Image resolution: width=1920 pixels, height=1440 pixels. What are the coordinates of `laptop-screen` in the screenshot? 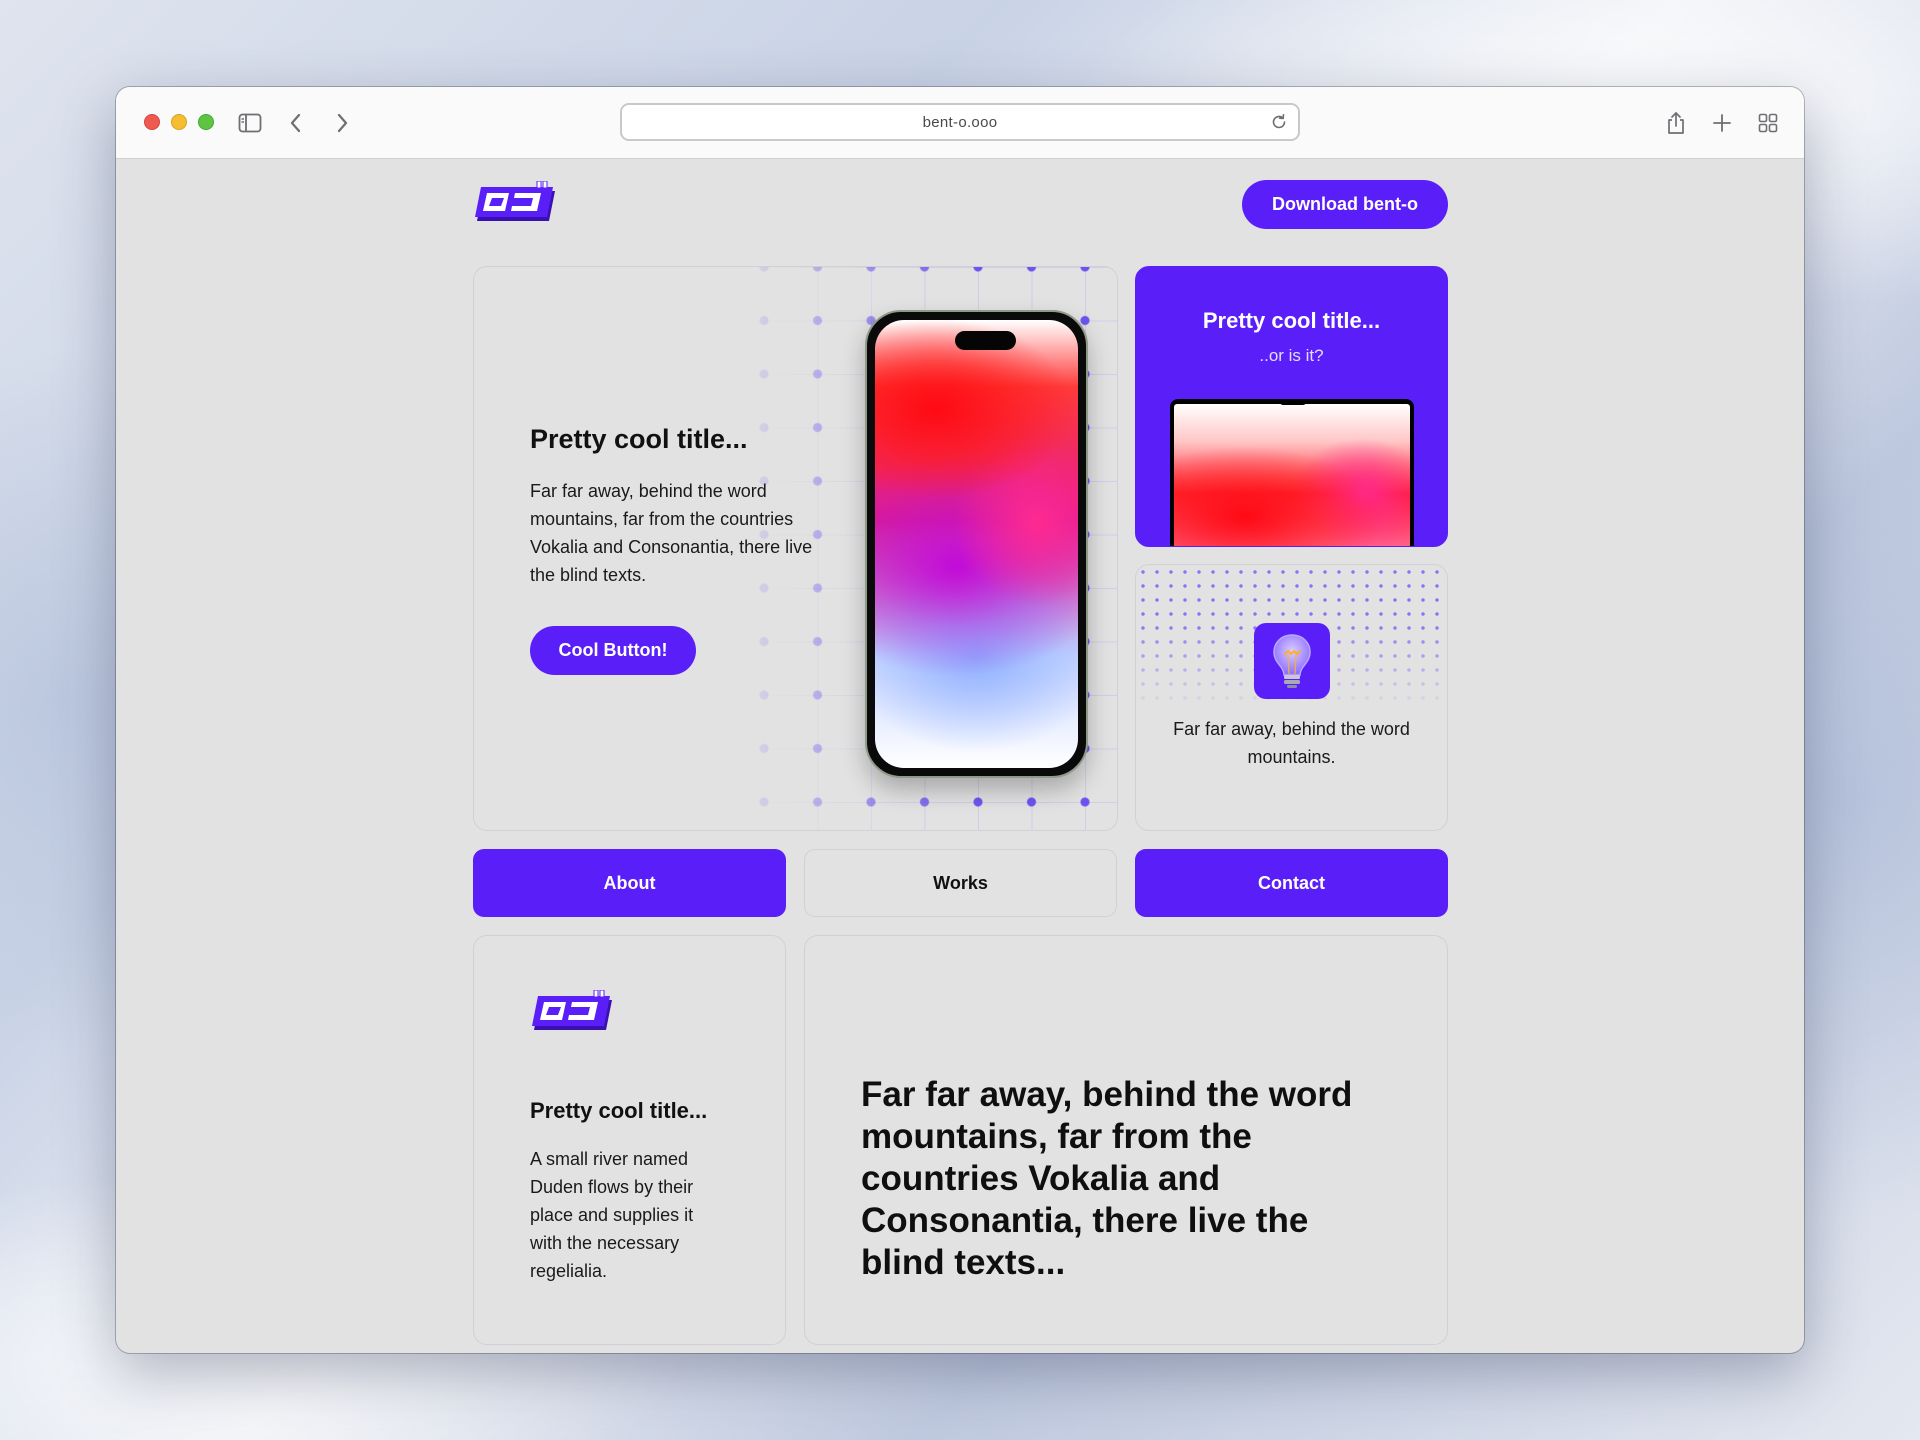 It's located at (1292, 475).